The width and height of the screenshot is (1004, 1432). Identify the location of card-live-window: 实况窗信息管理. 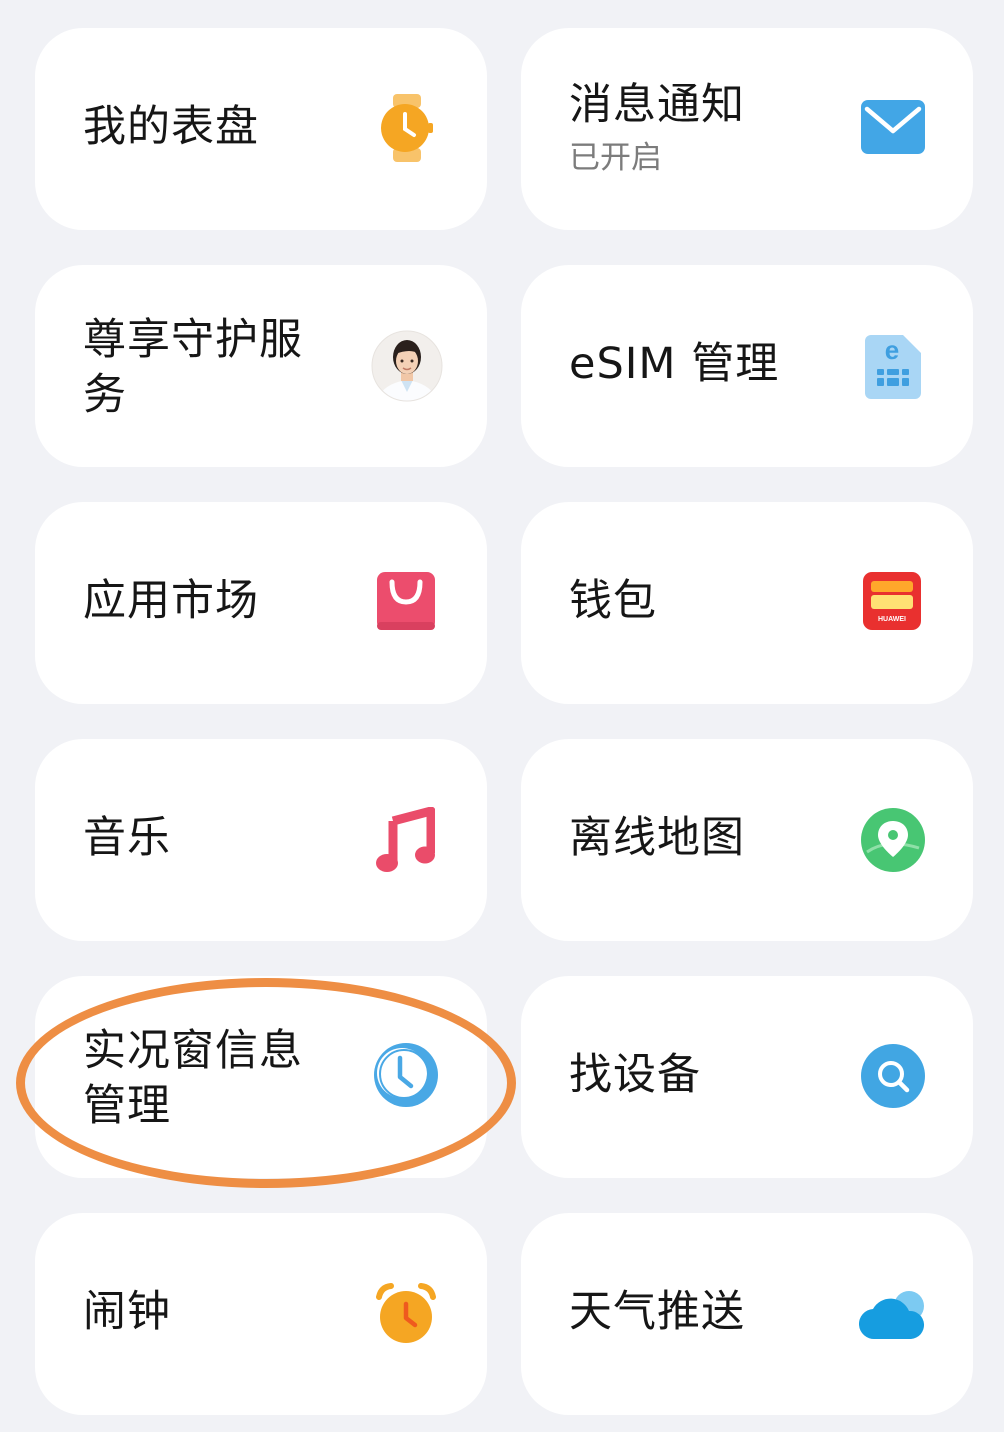
(261, 1077).